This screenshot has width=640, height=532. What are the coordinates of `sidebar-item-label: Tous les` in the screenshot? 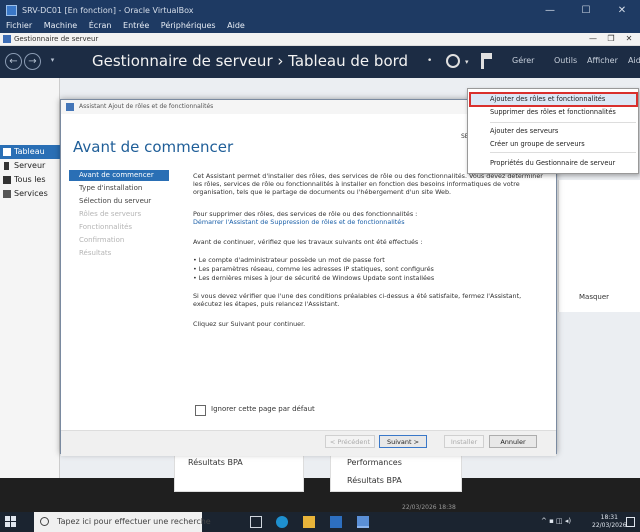 It's located at (30, 179).